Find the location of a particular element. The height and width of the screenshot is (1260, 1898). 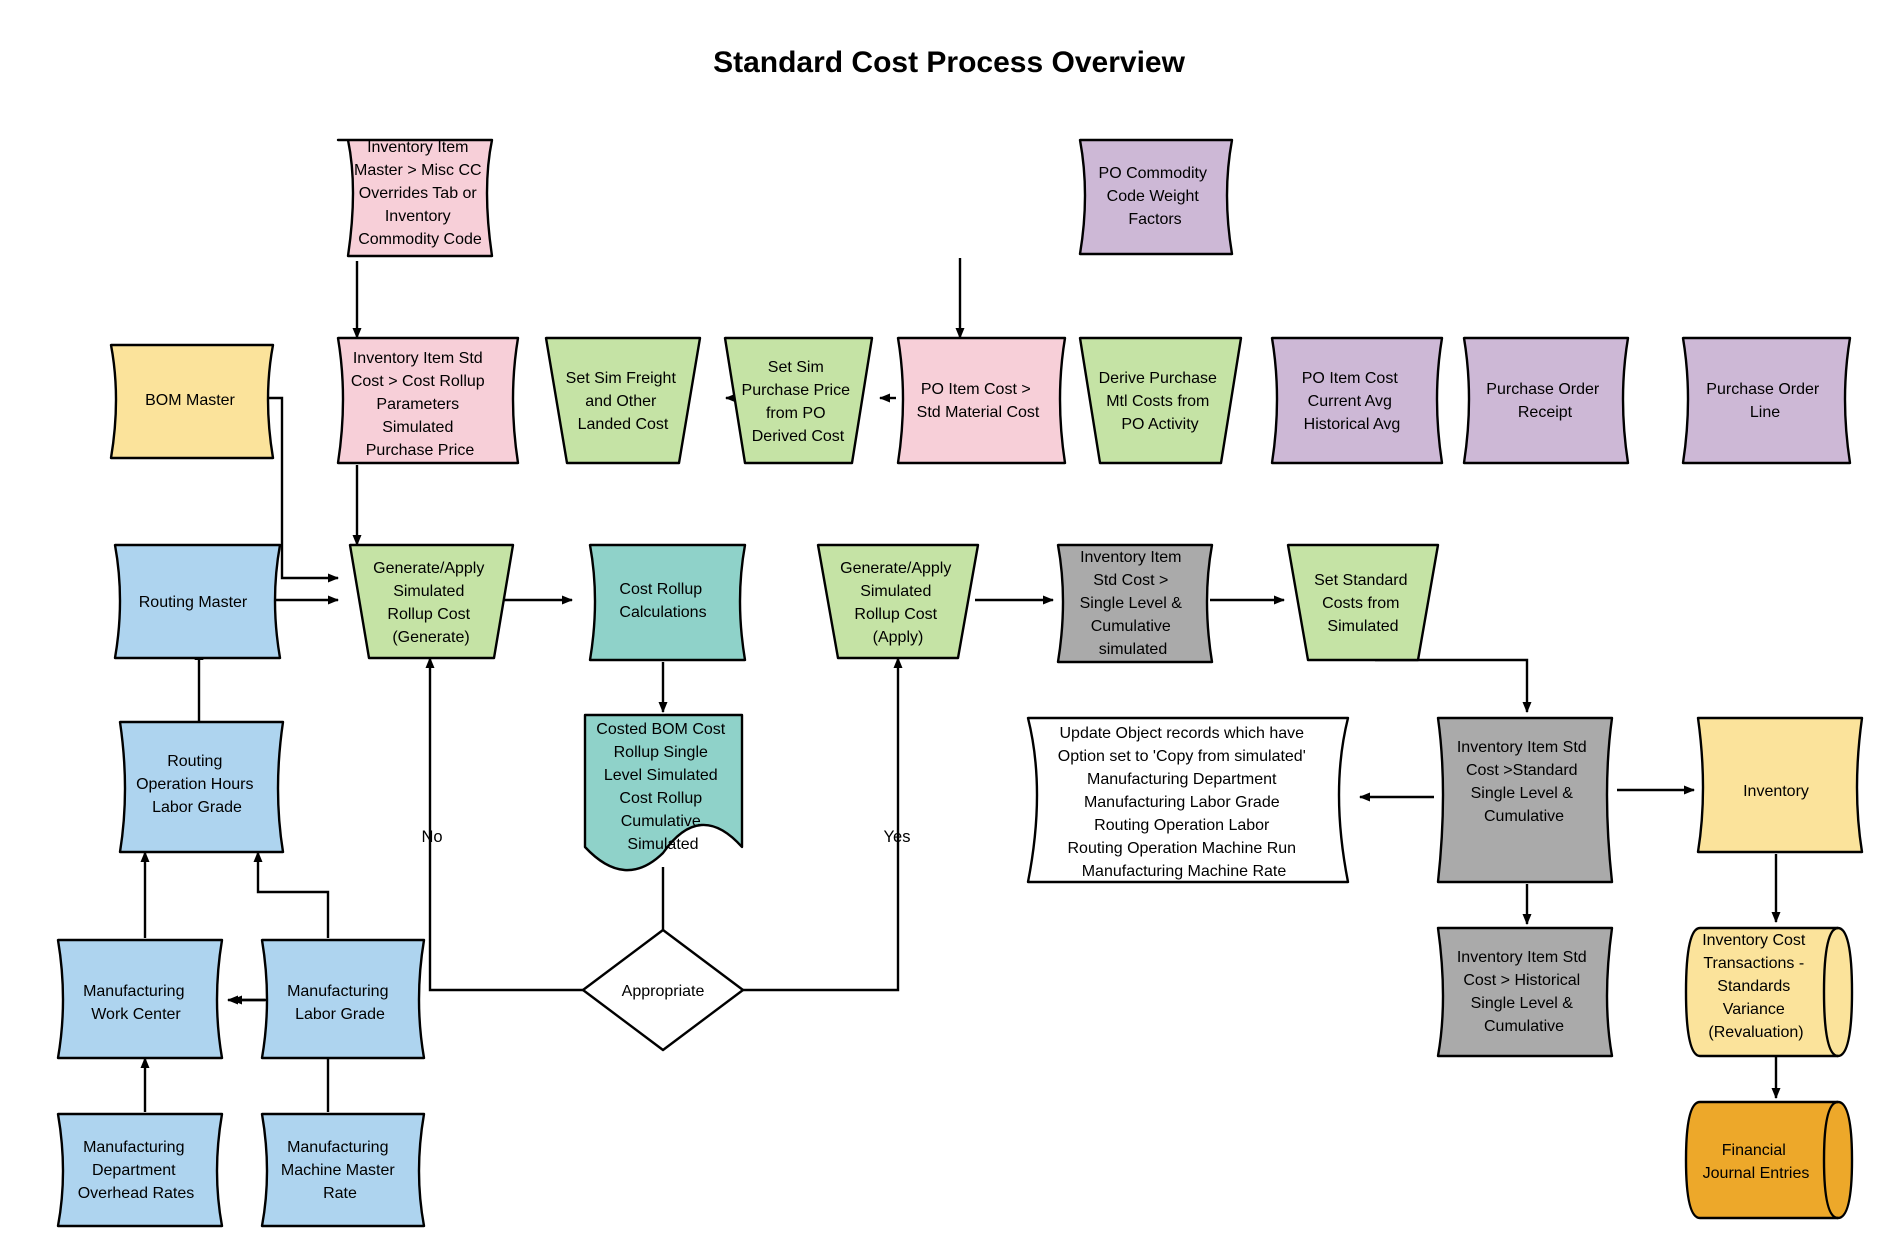

node-manufacturing-work-center: Manufacturing Work Center is located at coordinates (140, 999).